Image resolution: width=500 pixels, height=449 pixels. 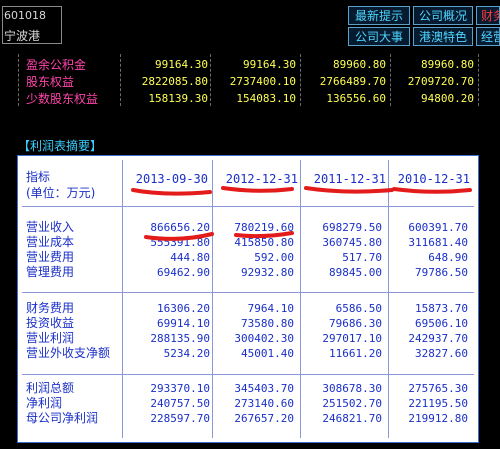 What do you see at coordinates (301, 213) in the screenshot?
I see `highlight-marks` at bounding box center [301, 213].